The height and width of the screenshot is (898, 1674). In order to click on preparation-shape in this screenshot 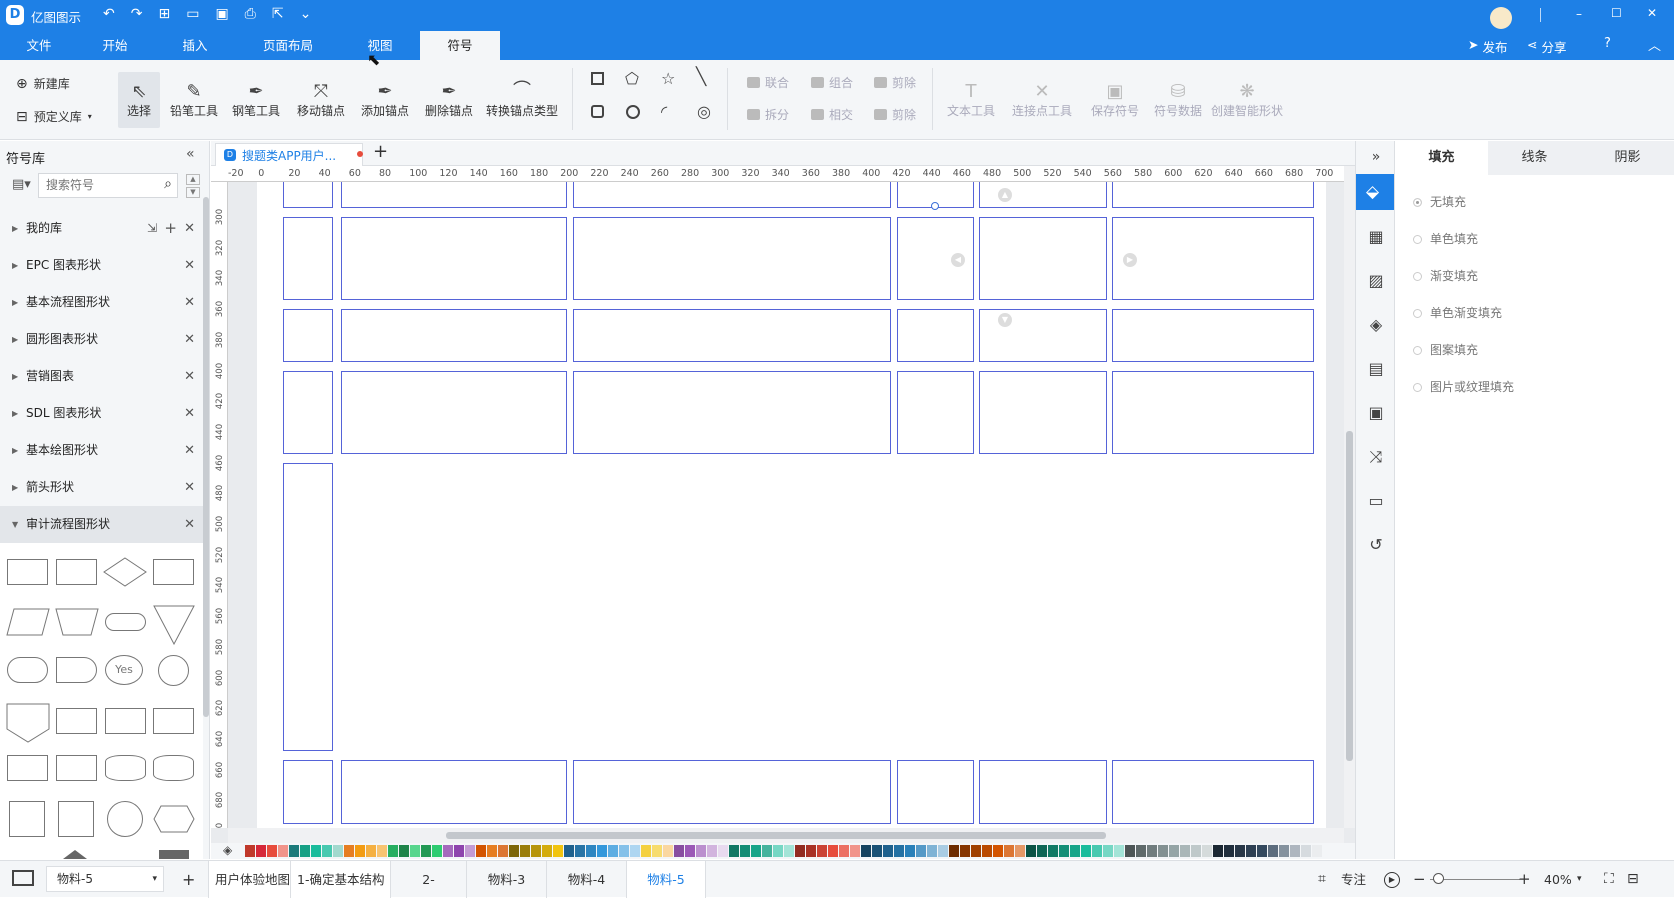, I will do `click(174, 819)`.